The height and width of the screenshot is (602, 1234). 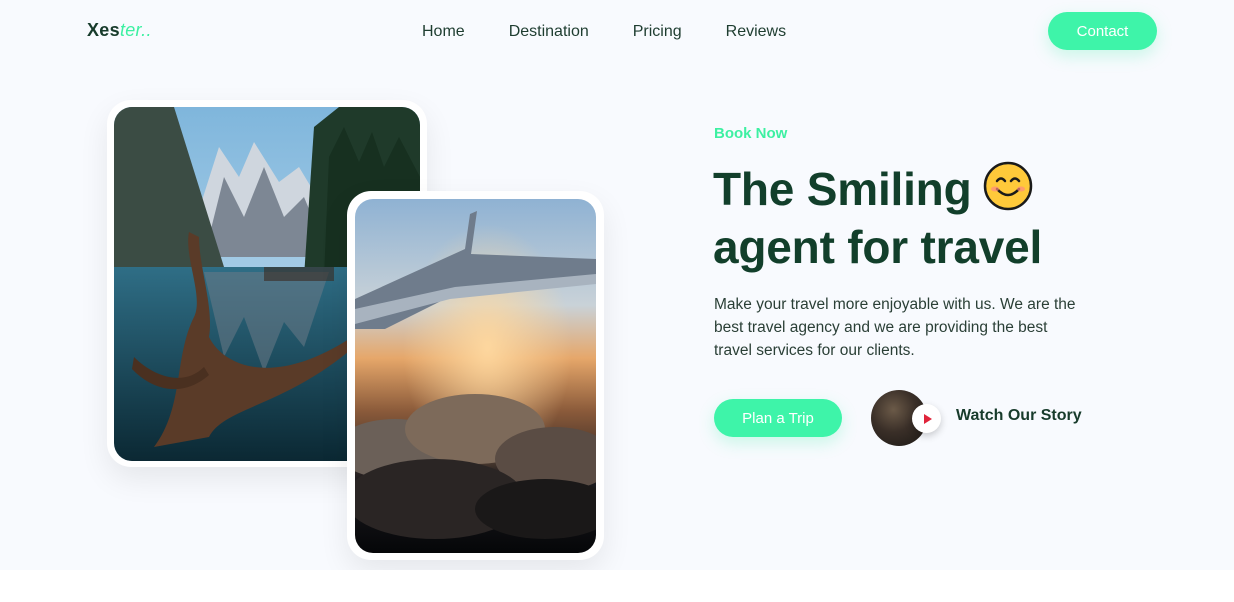 I want to click on headline-line-2: agent for travel, so click(x=878, y=247).